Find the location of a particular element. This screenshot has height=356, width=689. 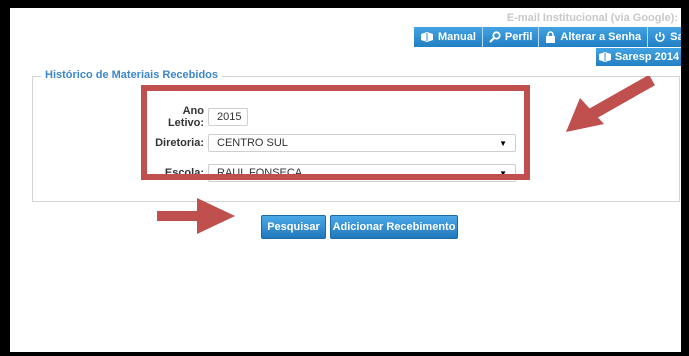

alterar-senha-button: Alterar a Senha is located at coordinates (594, 37).